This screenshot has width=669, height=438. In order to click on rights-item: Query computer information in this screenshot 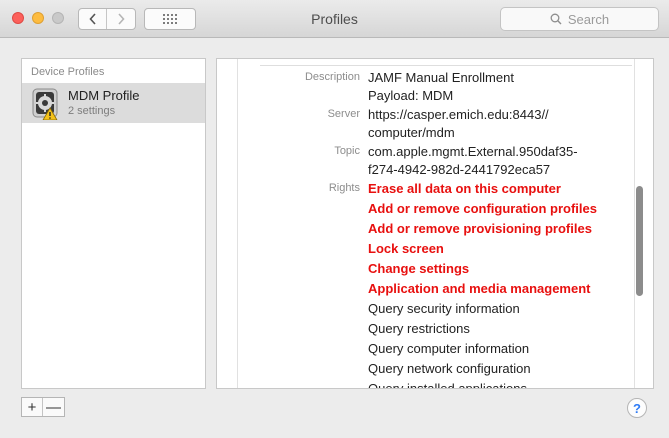, I will do `click(449, 348)`.